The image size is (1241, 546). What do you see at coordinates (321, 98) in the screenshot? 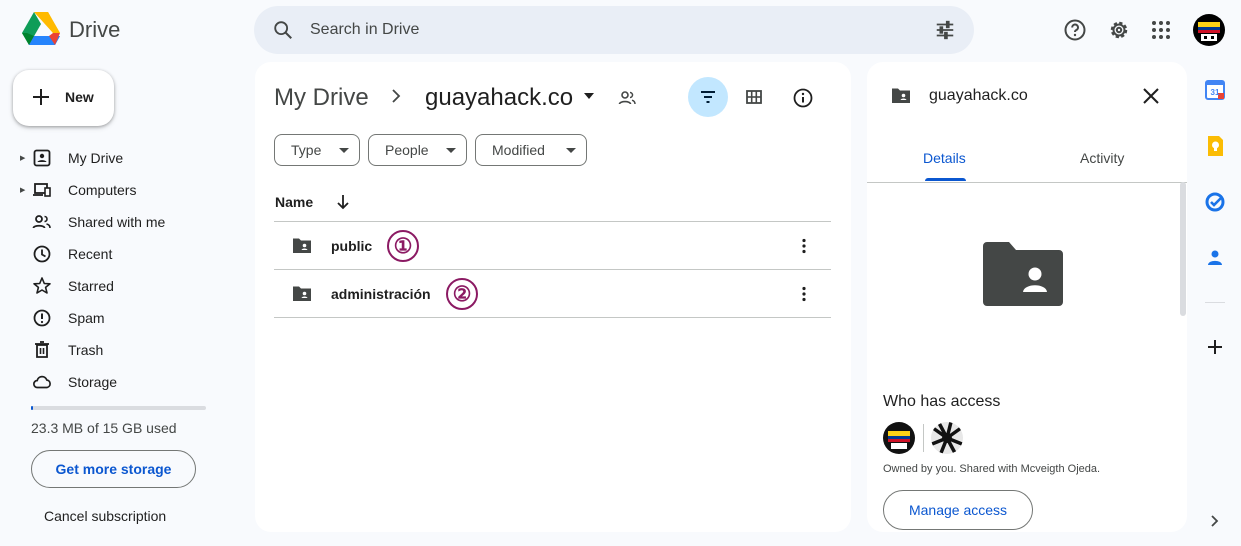
I see `breadcrumb-my-drive: My Drive` at bounding box center [321, 98].